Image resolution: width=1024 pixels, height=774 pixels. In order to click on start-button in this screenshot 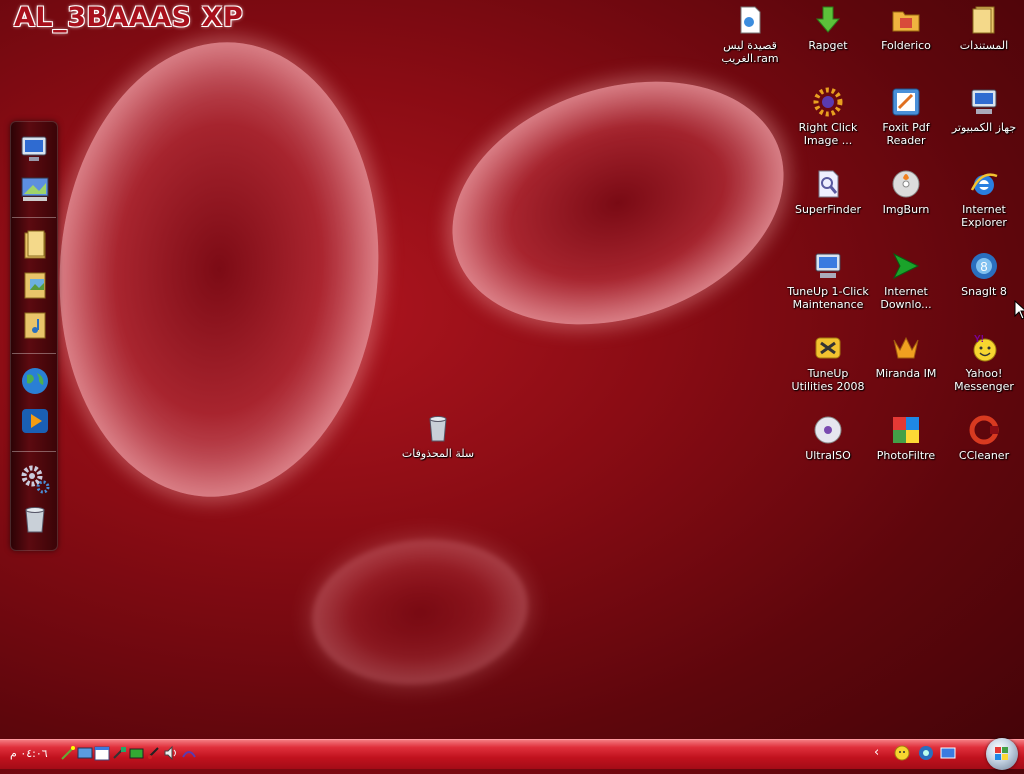, I will do `click(1002, 754)`.